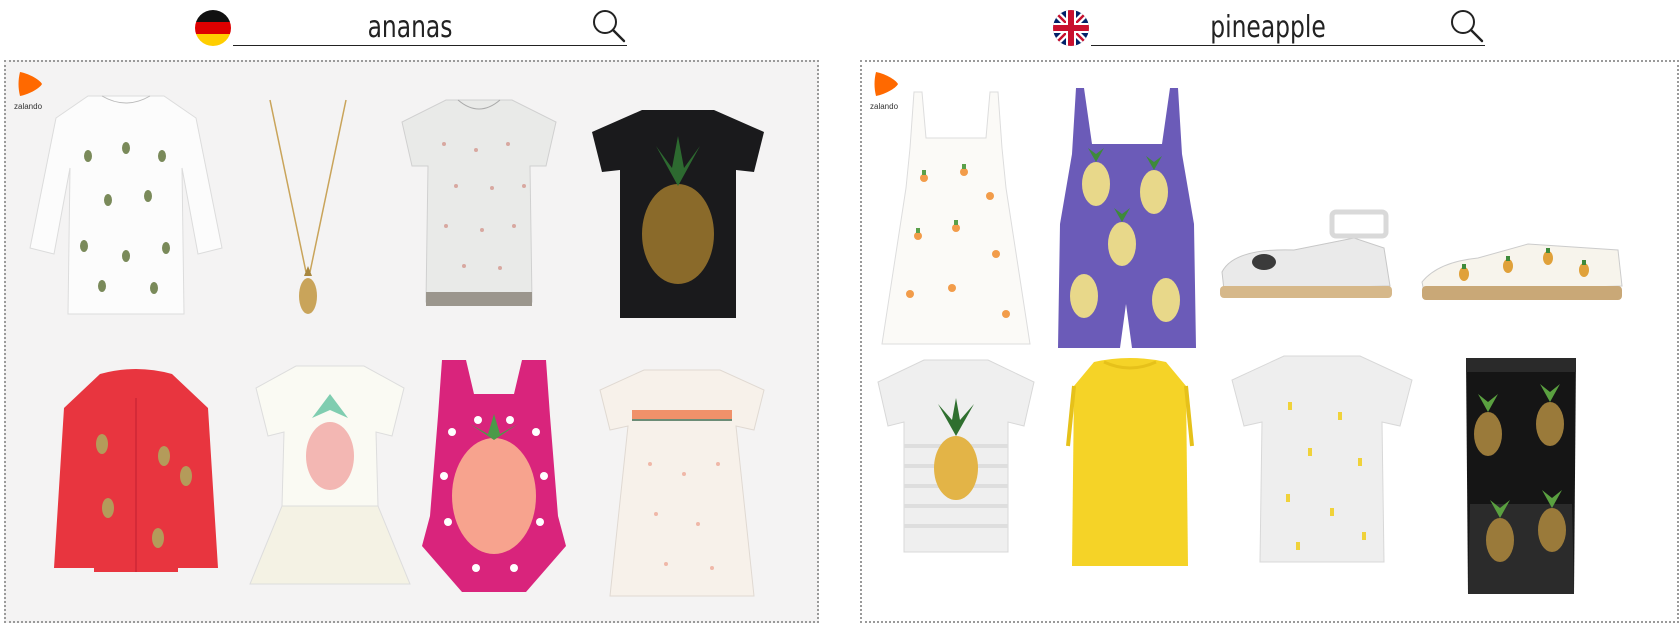  I want to click on product-striped-sequin-pineapple-tee, so click(956, 456).